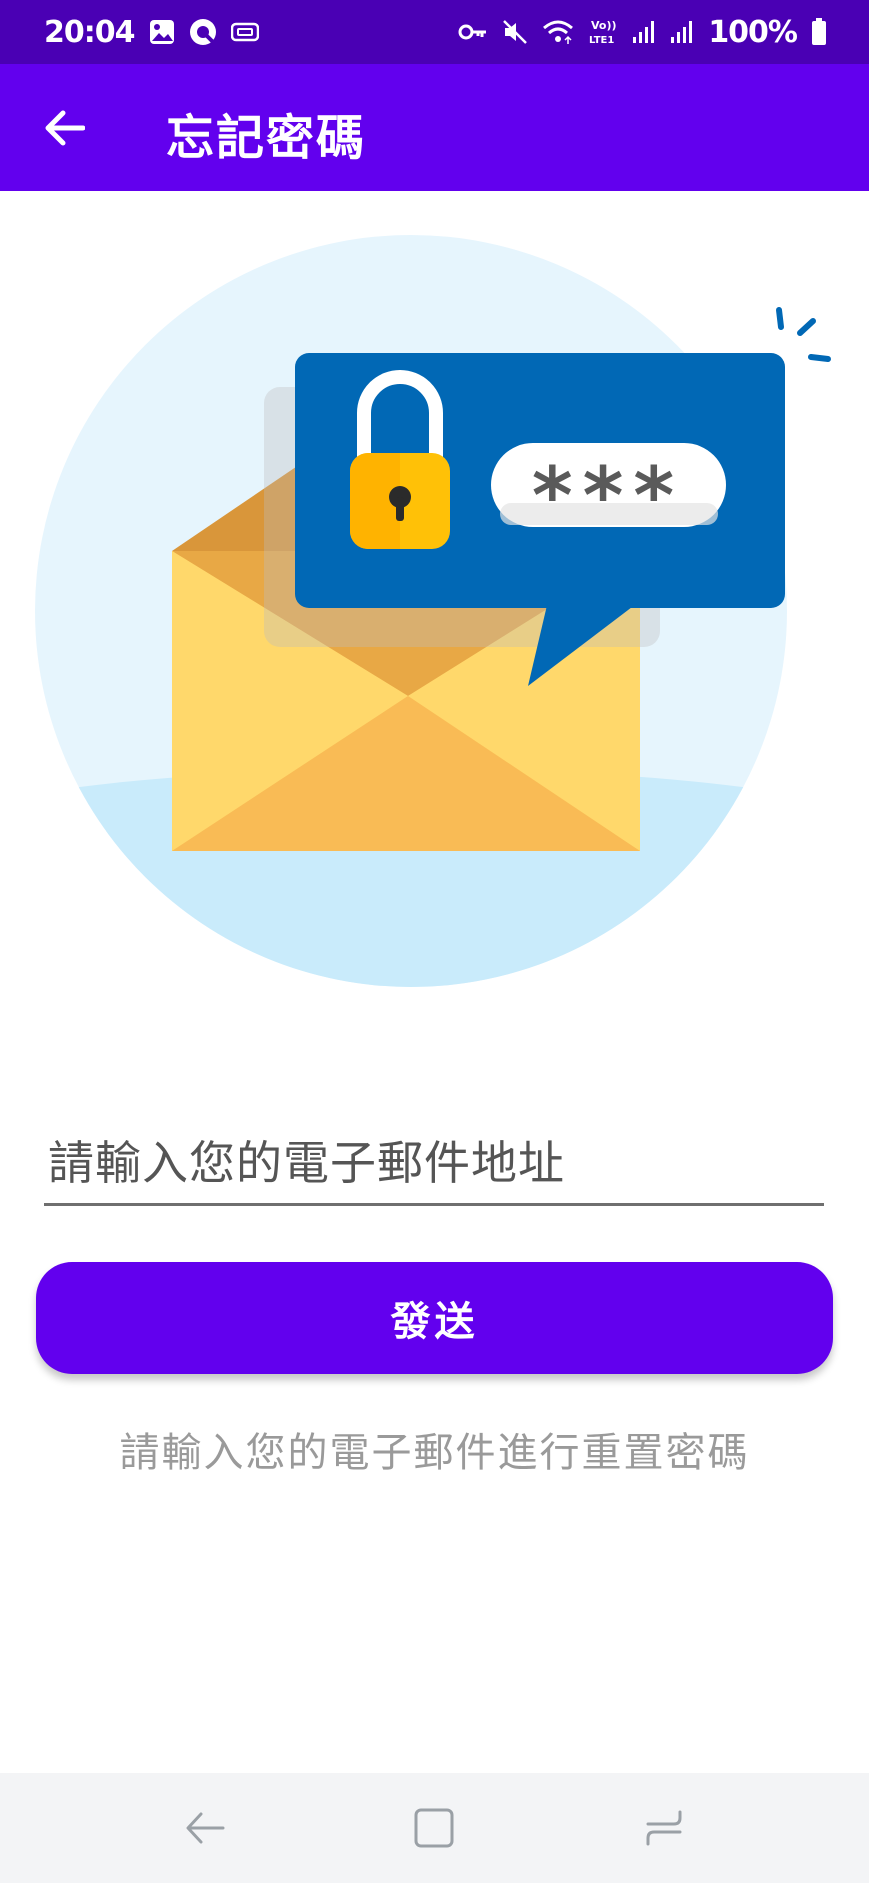 The height and width of the screenshot is (1883, 869). I want to click on system-nav-bar, so click(434, 1828).